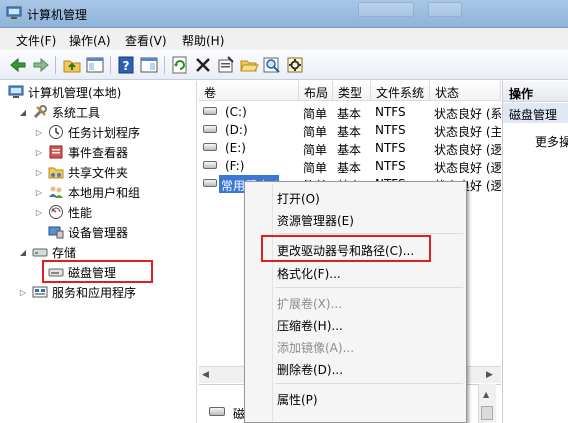 Image resolution: width=568 pixels, height=423 pixels. Describe the element at coordinates (146, 40) in the screenshot. I see `menu-view: 查看(V)` at that location.